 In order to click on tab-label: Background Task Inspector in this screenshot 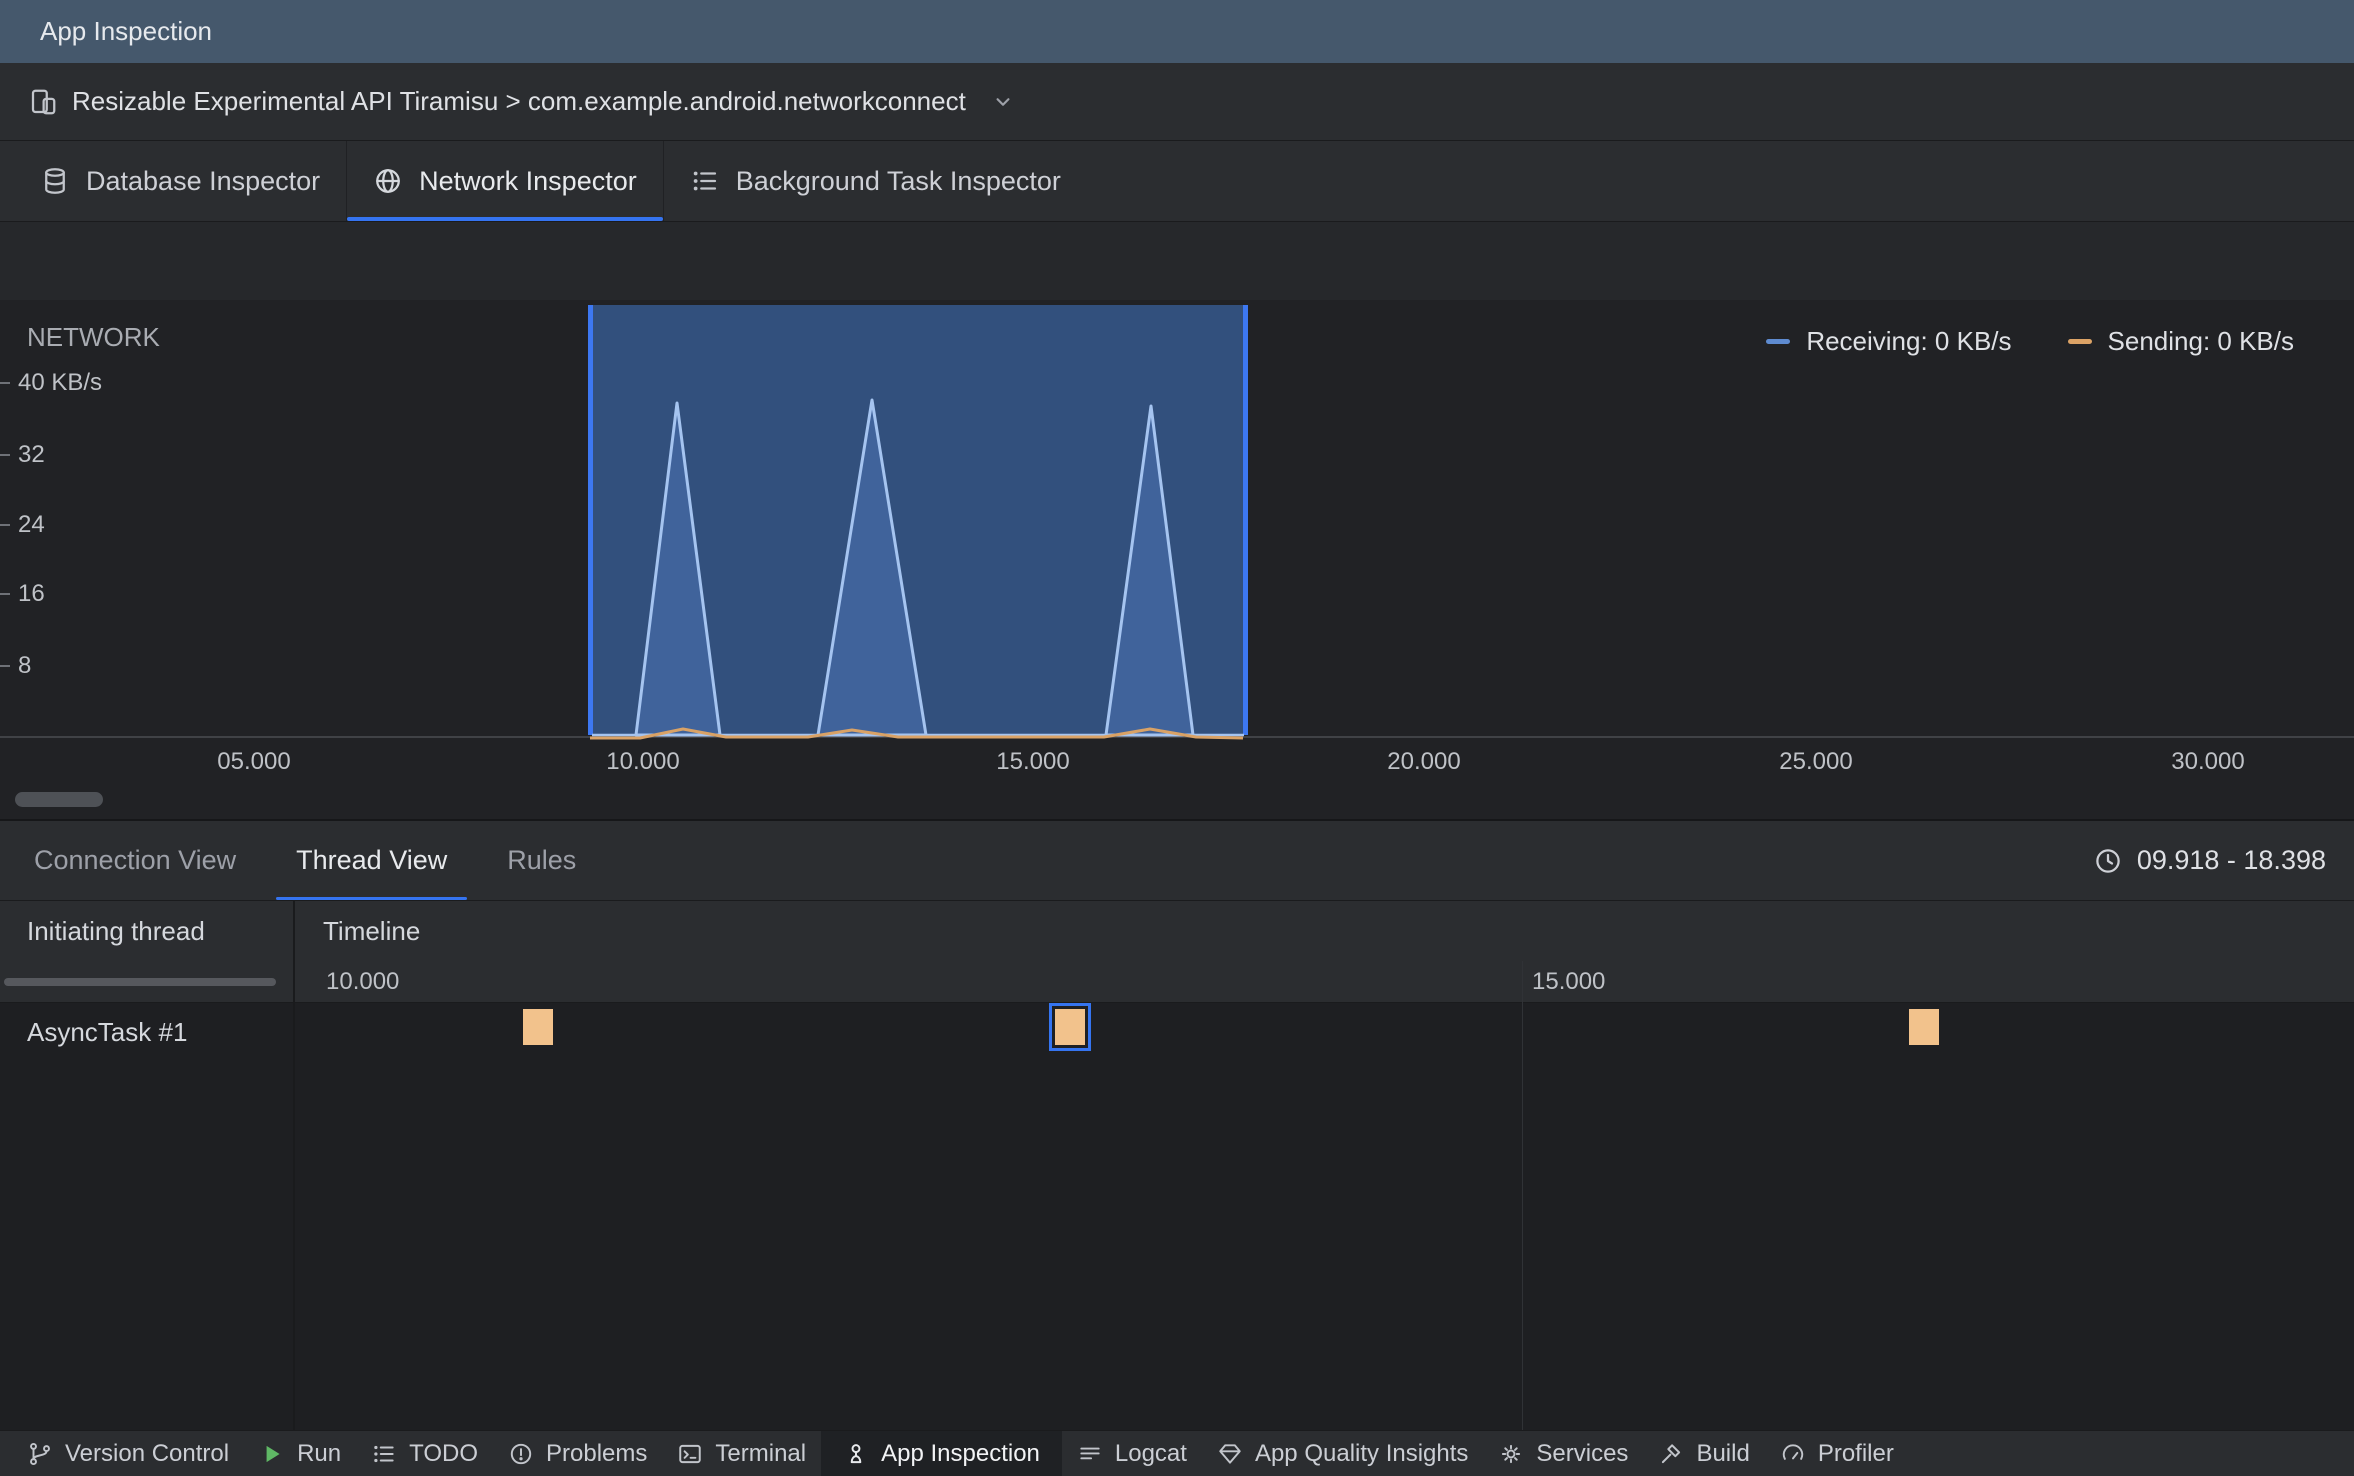, I will do `click(898, 180)`.